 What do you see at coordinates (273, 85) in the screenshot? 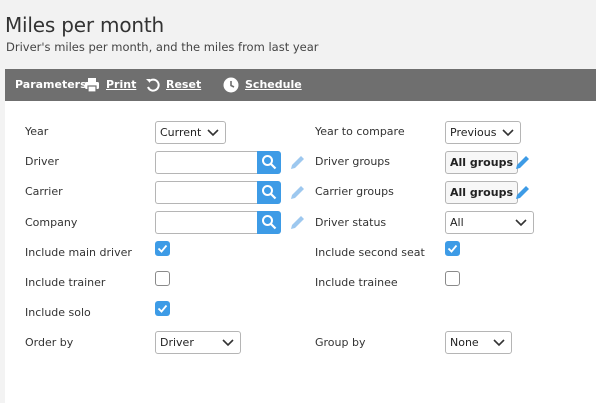
I see `schedule-link: Schedule` at bounding box center [273, 85].